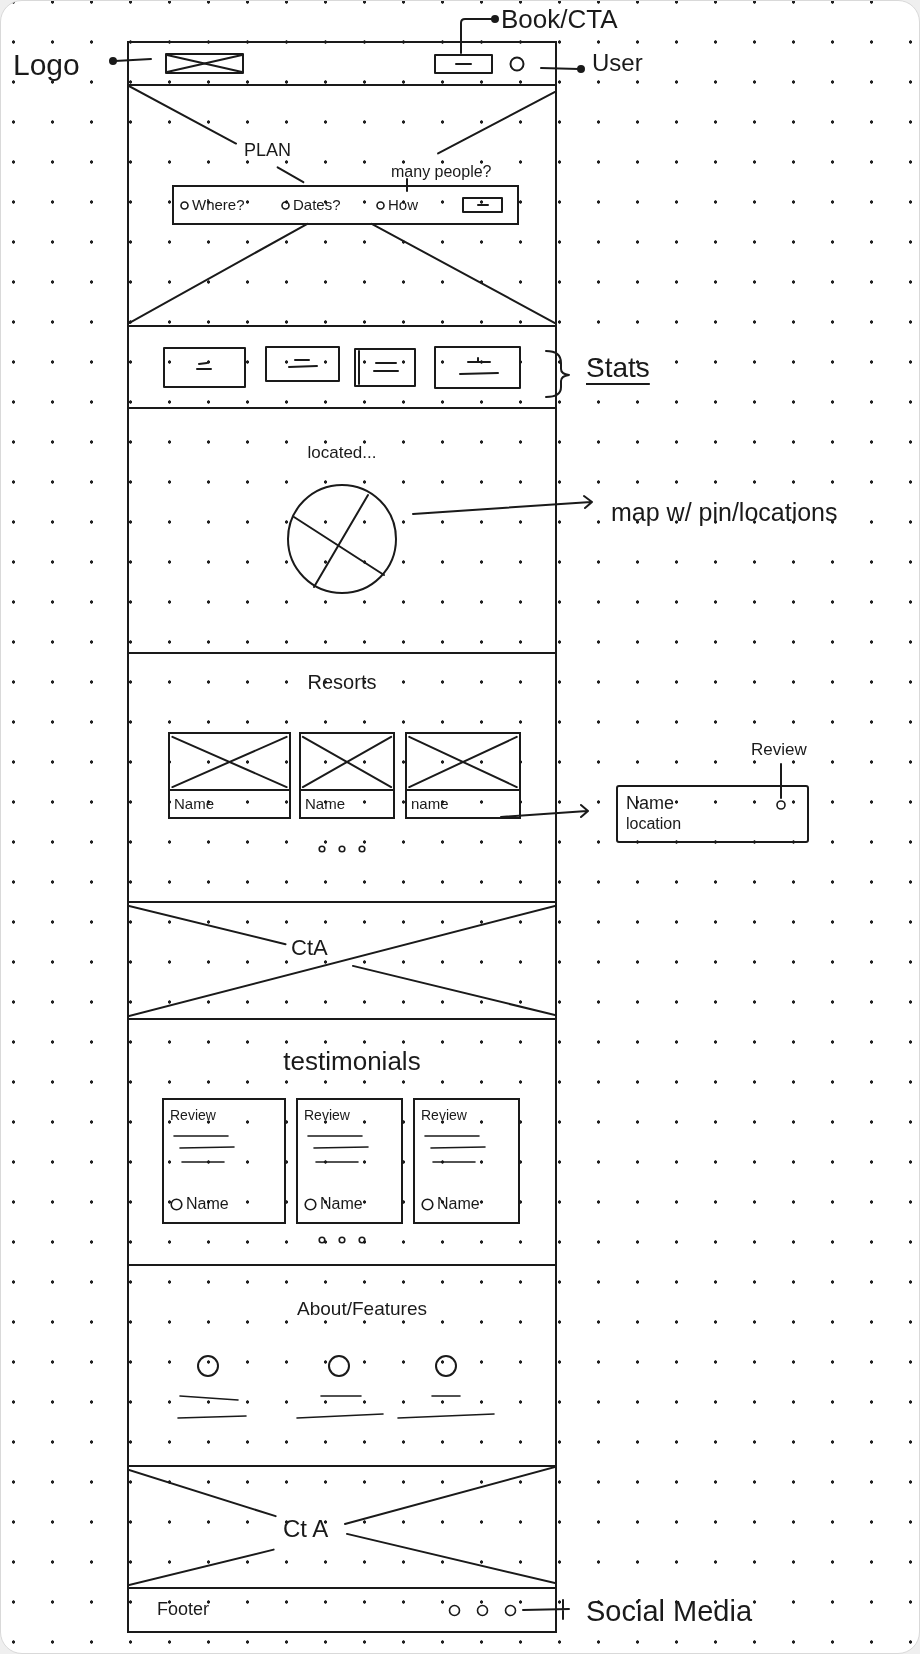 The image size is (920, 1654). Describe the element at coordinates (352, 1061) in the screenshot. I see `section-title: testimonials` at that location.